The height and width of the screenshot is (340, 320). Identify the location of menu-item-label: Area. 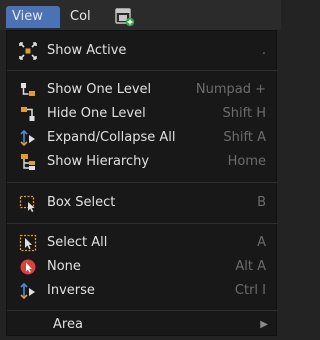
(68, 324).